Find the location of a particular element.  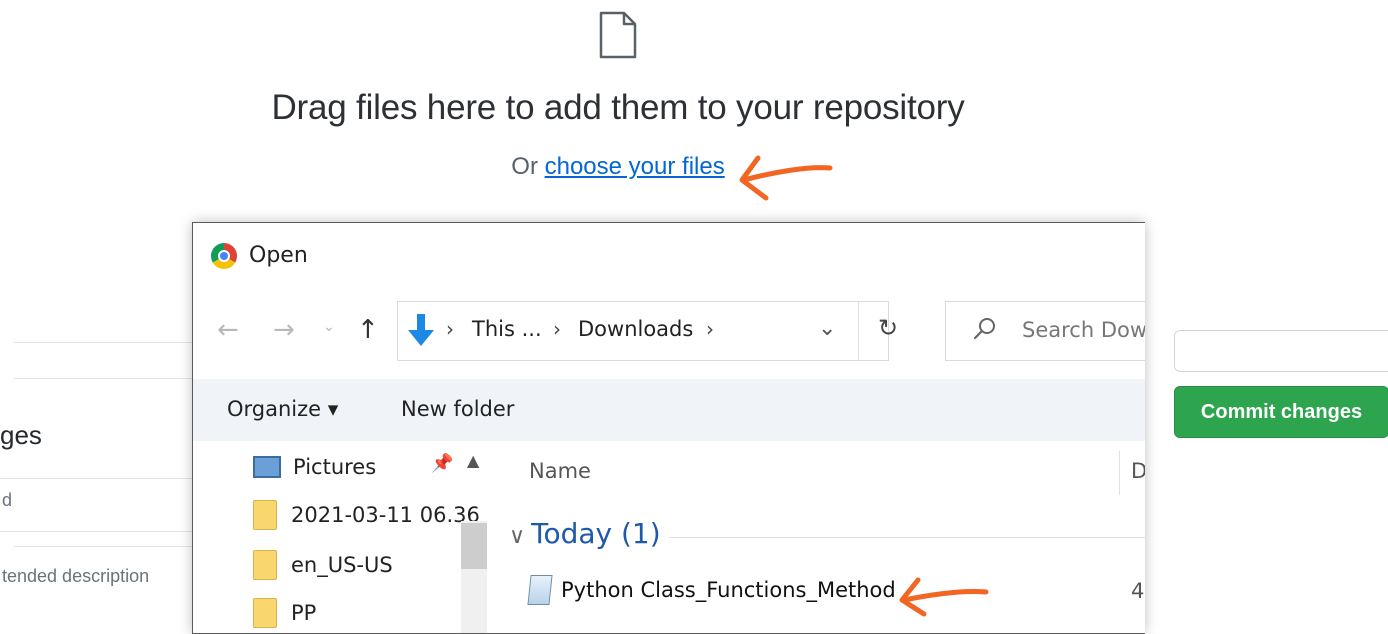

nav-item-folder: PP is located at coordinates (284, 613).